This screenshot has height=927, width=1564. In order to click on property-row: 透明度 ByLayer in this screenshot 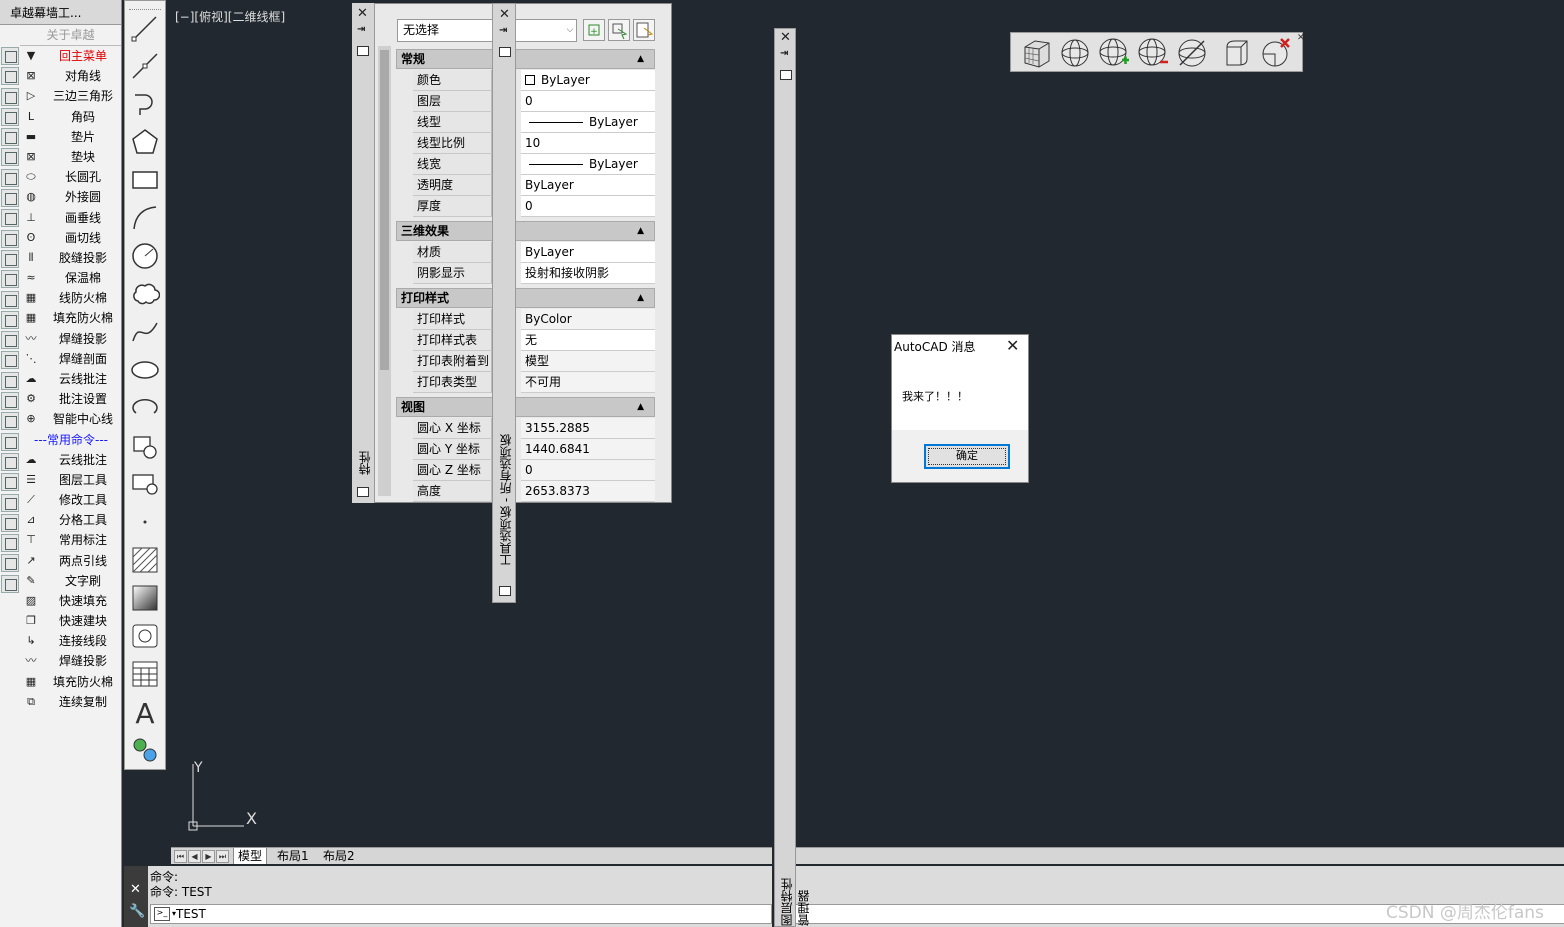, I will do `click(534, 185)`.